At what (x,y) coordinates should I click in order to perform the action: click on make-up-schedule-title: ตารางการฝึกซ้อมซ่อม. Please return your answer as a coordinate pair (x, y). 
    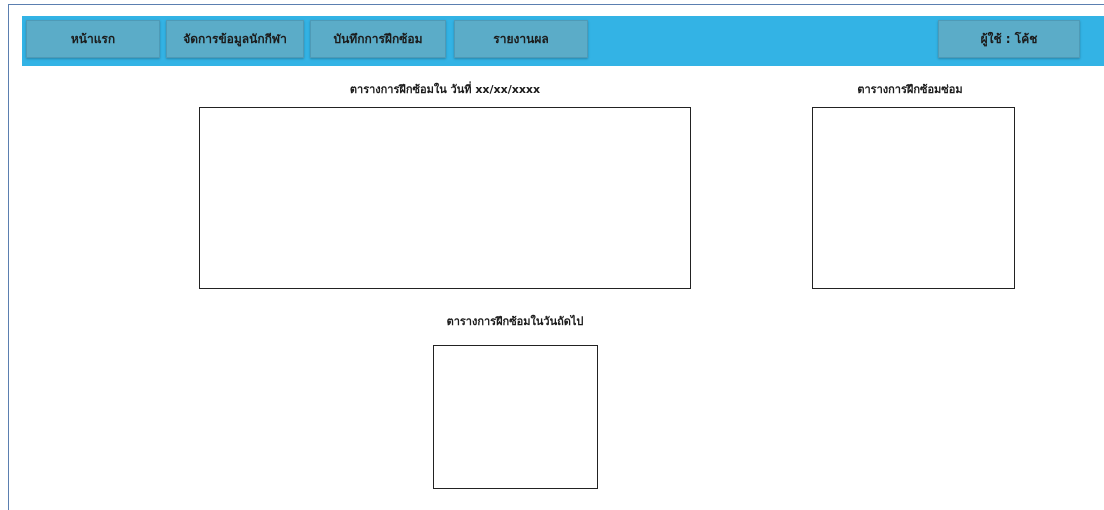
    Looking at the image, I should click on (910, 89).